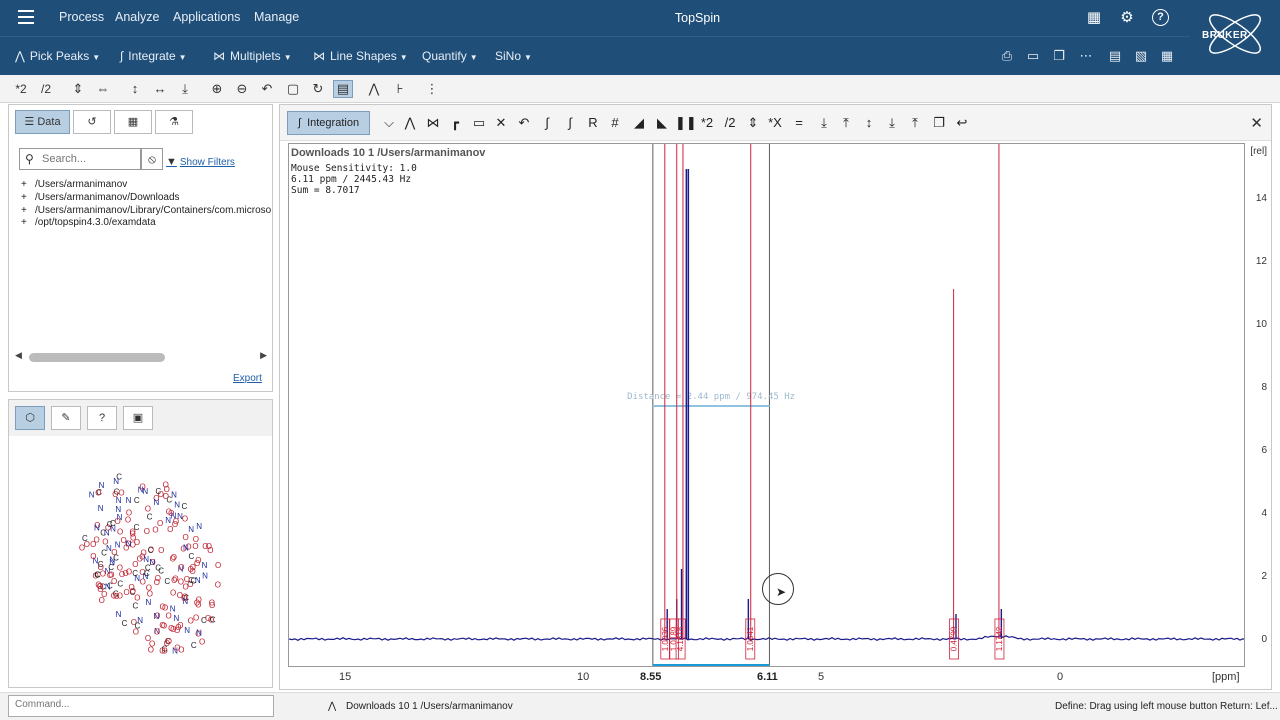 The image size is (1280, 720). I want to click on pause-icon: ❚❚, so click(686, 123).